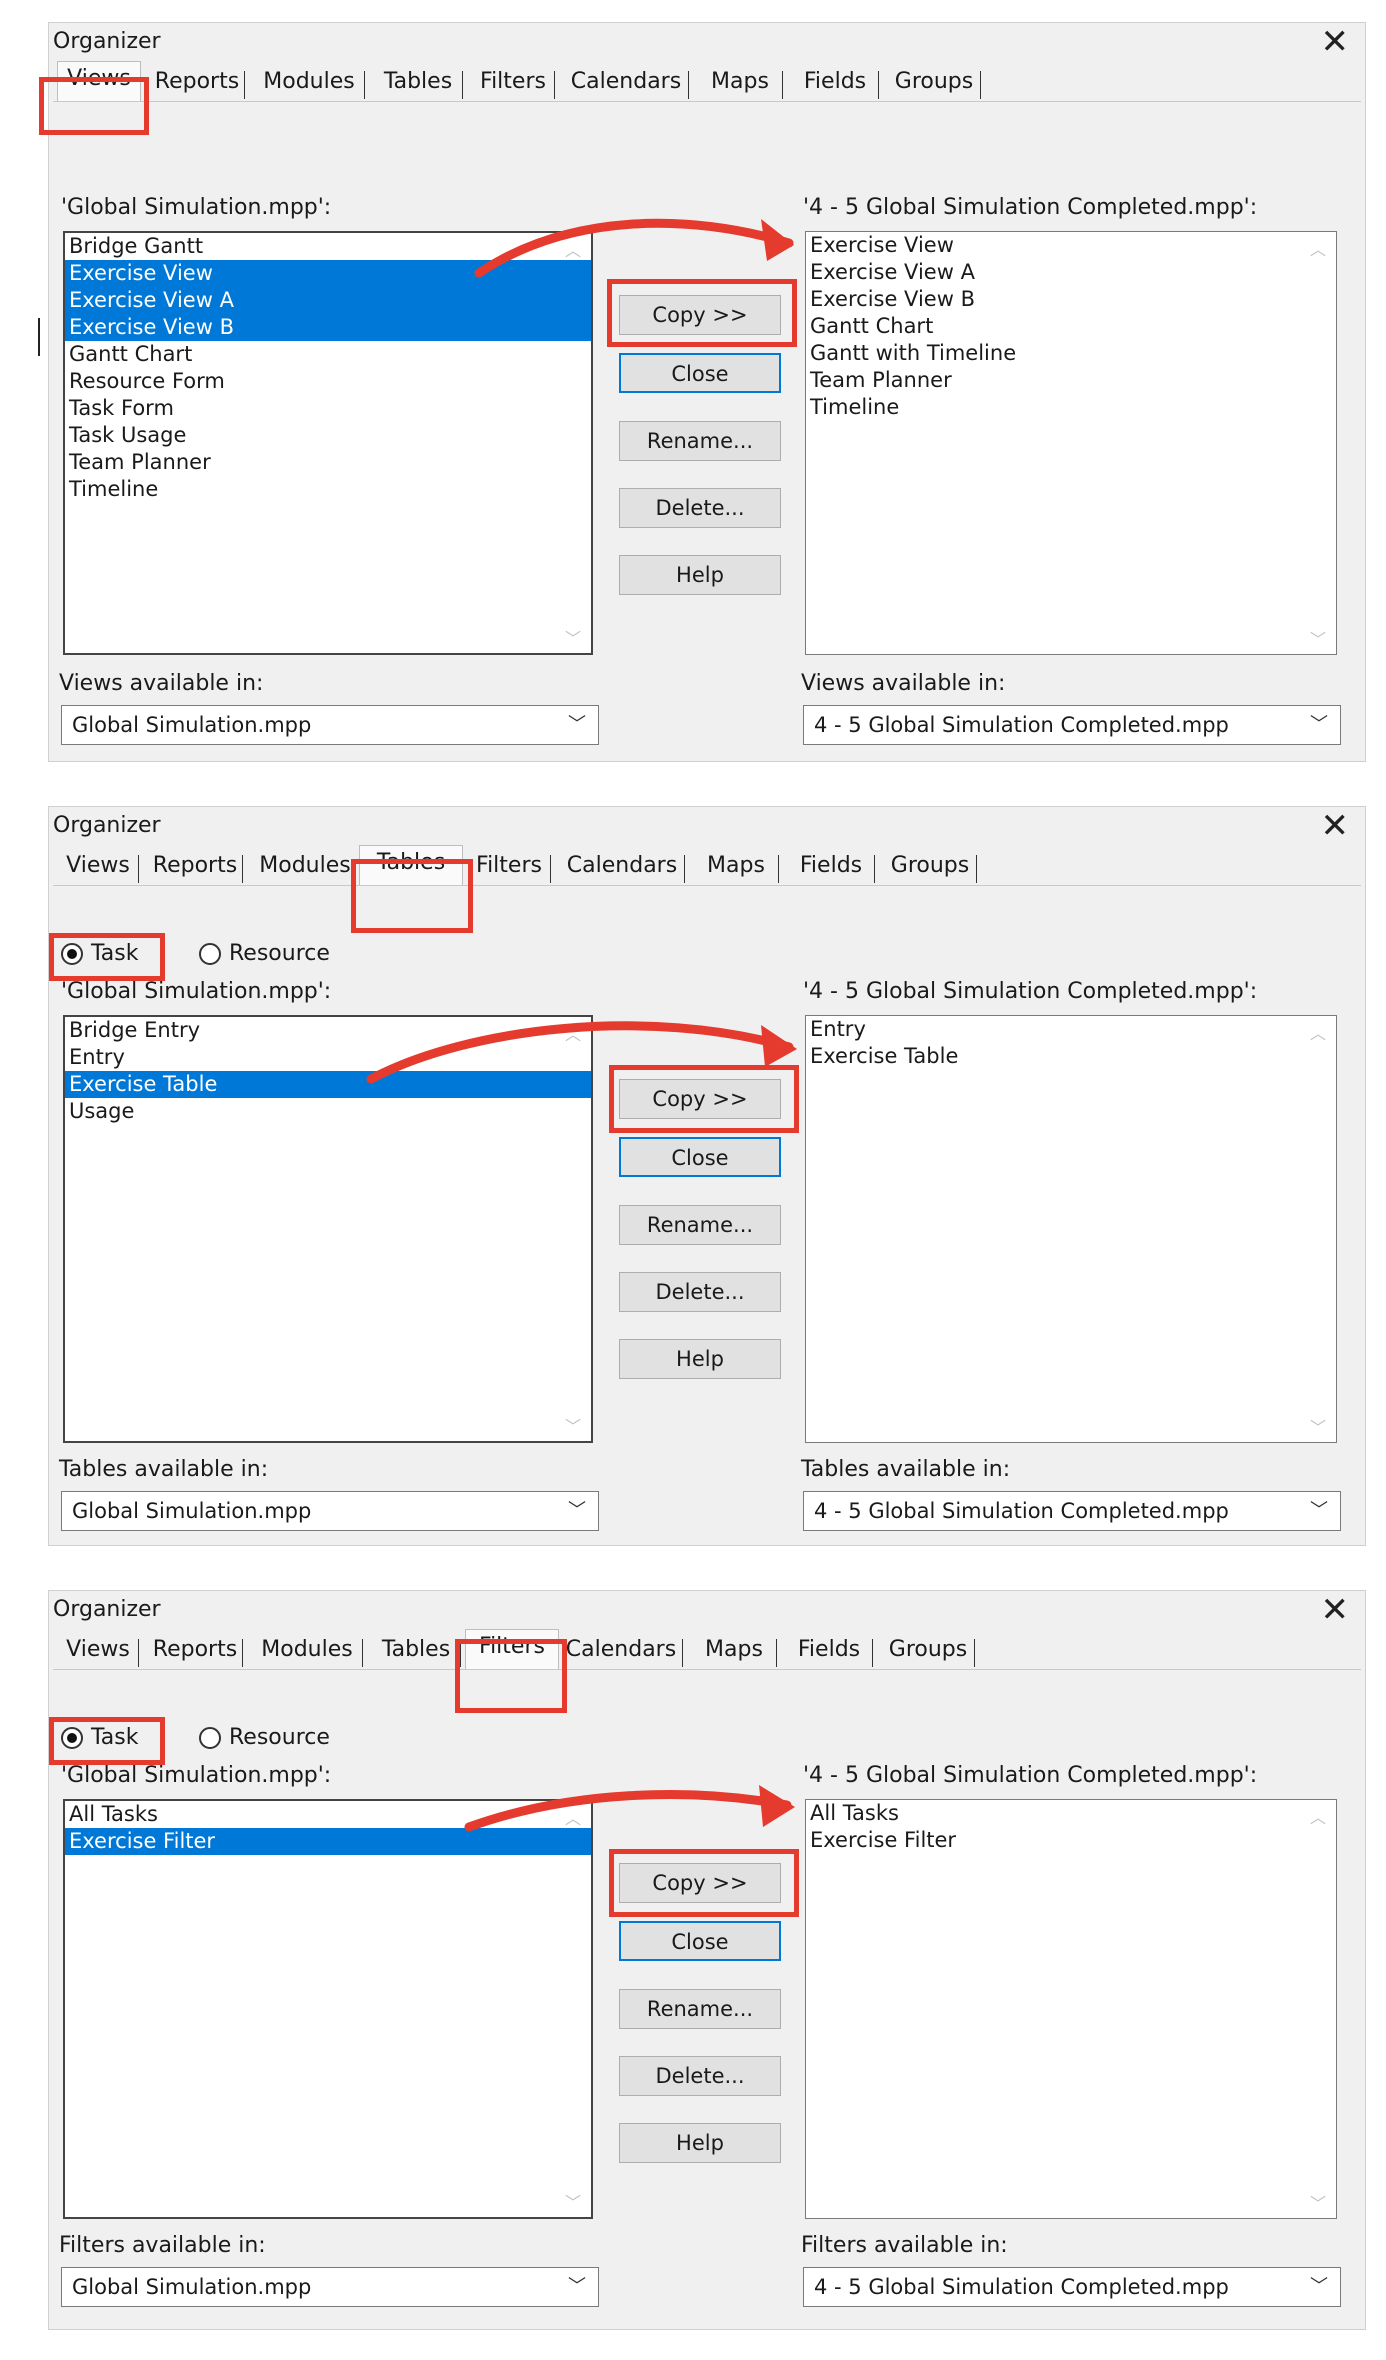  I want to click on left-list: All Tasks Exercise Filter ︿ ﹀, so click(328, 2009).